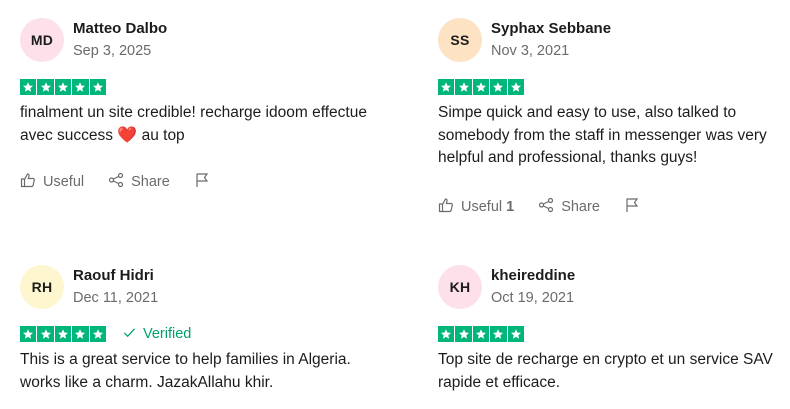 The height and width of the screenshot is (409, 790). What do you see at coordinates (533, 298) in the screenshot?
I see `review-date: Oct 19, 2021` at bounding box center [533, 298].